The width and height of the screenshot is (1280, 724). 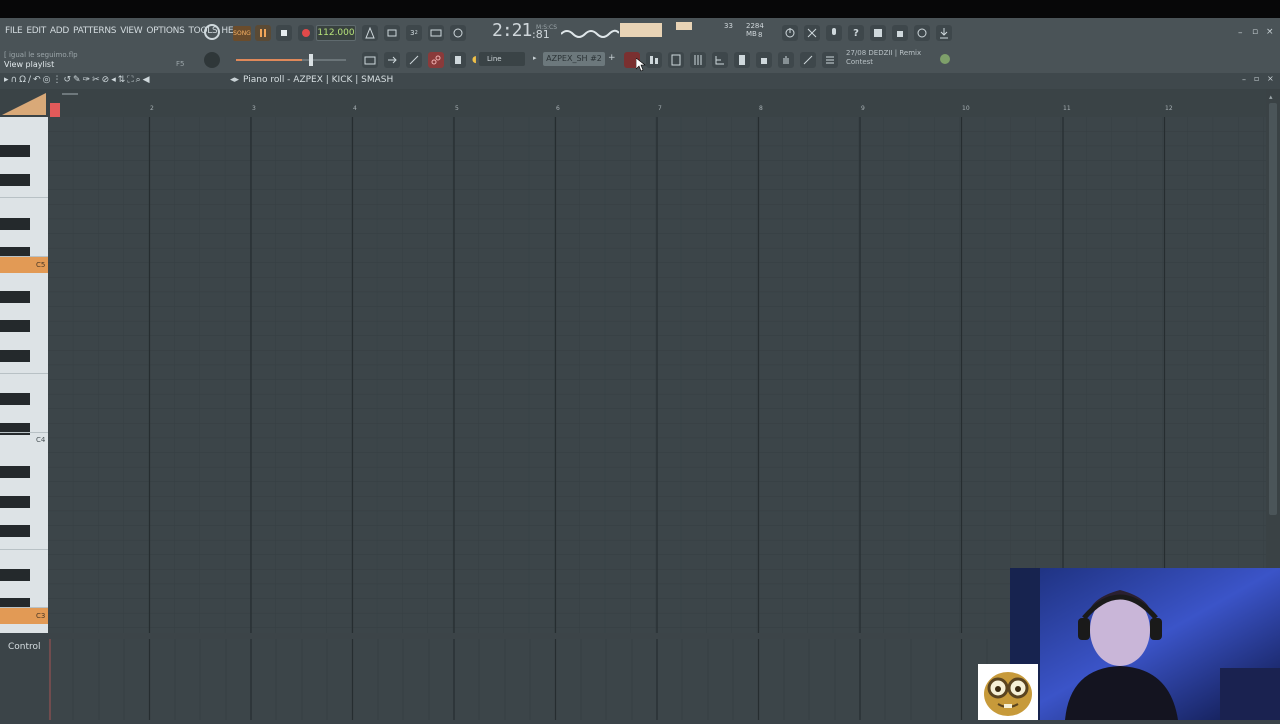 What do you see at coordinates (1256, 78) in the screenshot?
I see `piano-roll-restore-icon: ▫` at bounding box center [1256, 78].